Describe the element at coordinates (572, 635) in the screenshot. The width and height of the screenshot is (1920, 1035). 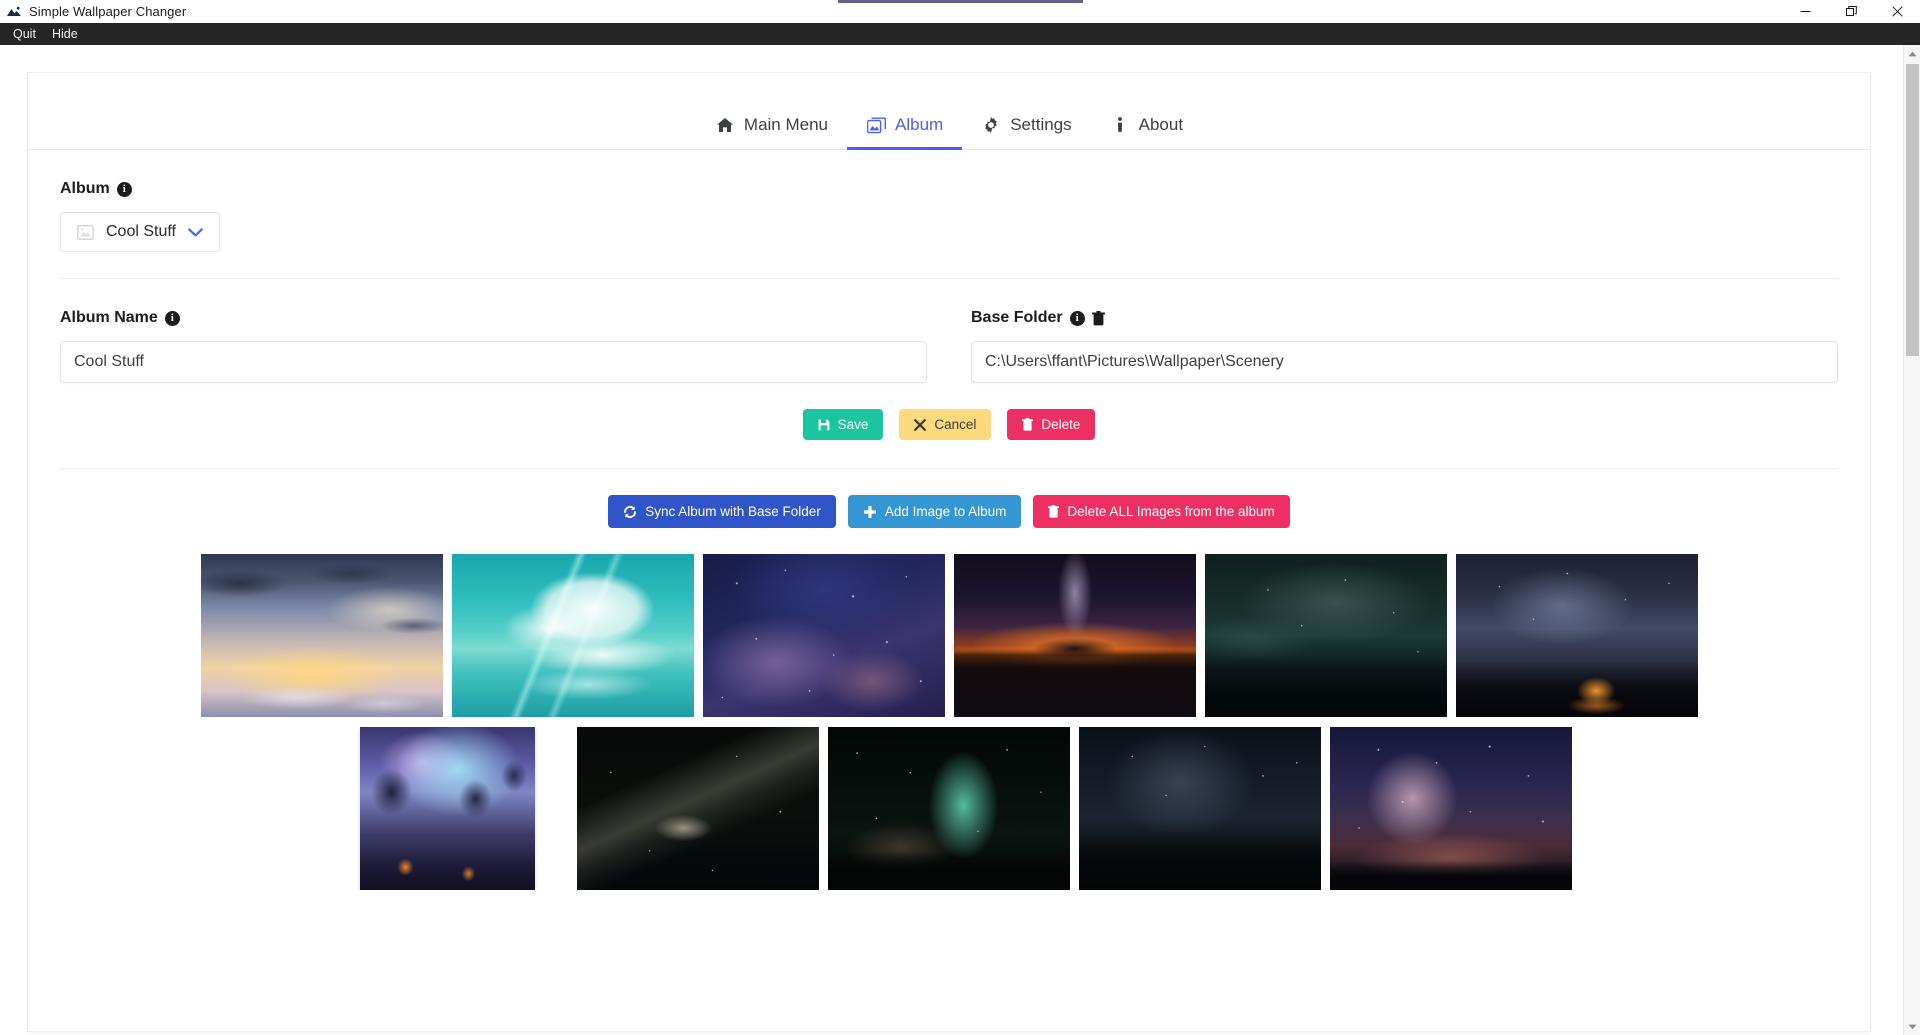
I see `thumbnail-big-cloud-pier` at that location.